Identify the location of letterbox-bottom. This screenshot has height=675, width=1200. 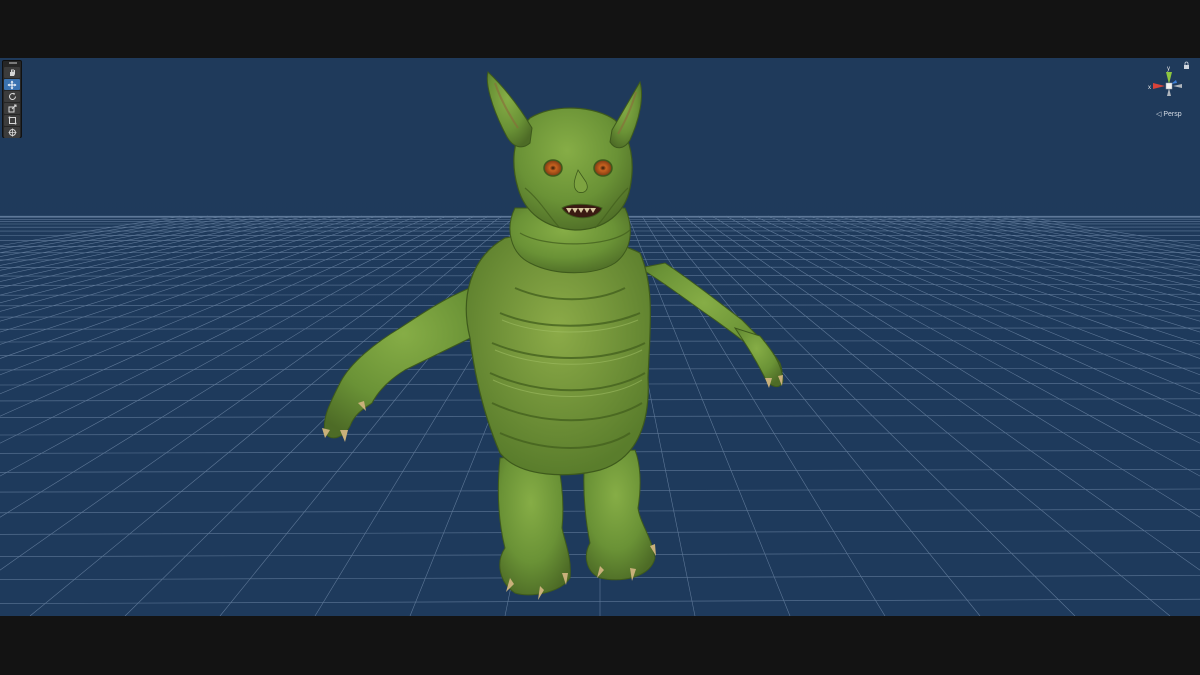
(600, 645).